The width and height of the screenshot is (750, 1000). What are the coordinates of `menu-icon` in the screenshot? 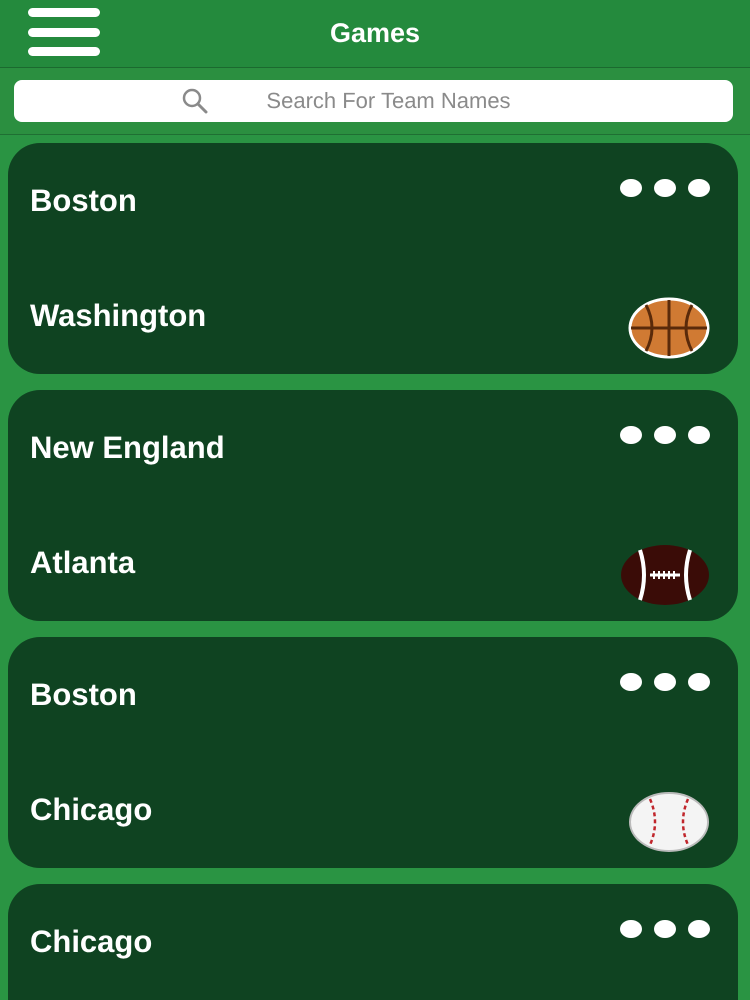 It's located at (64, 32).